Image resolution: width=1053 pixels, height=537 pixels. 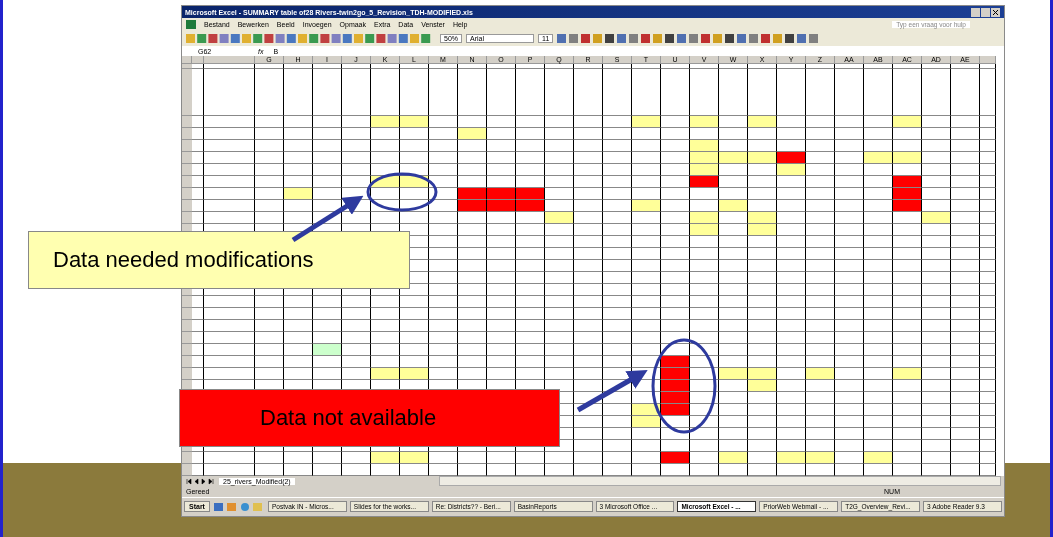 I want to click on callout-tooltip: Data needed modifications, so click(x=219, y=260).